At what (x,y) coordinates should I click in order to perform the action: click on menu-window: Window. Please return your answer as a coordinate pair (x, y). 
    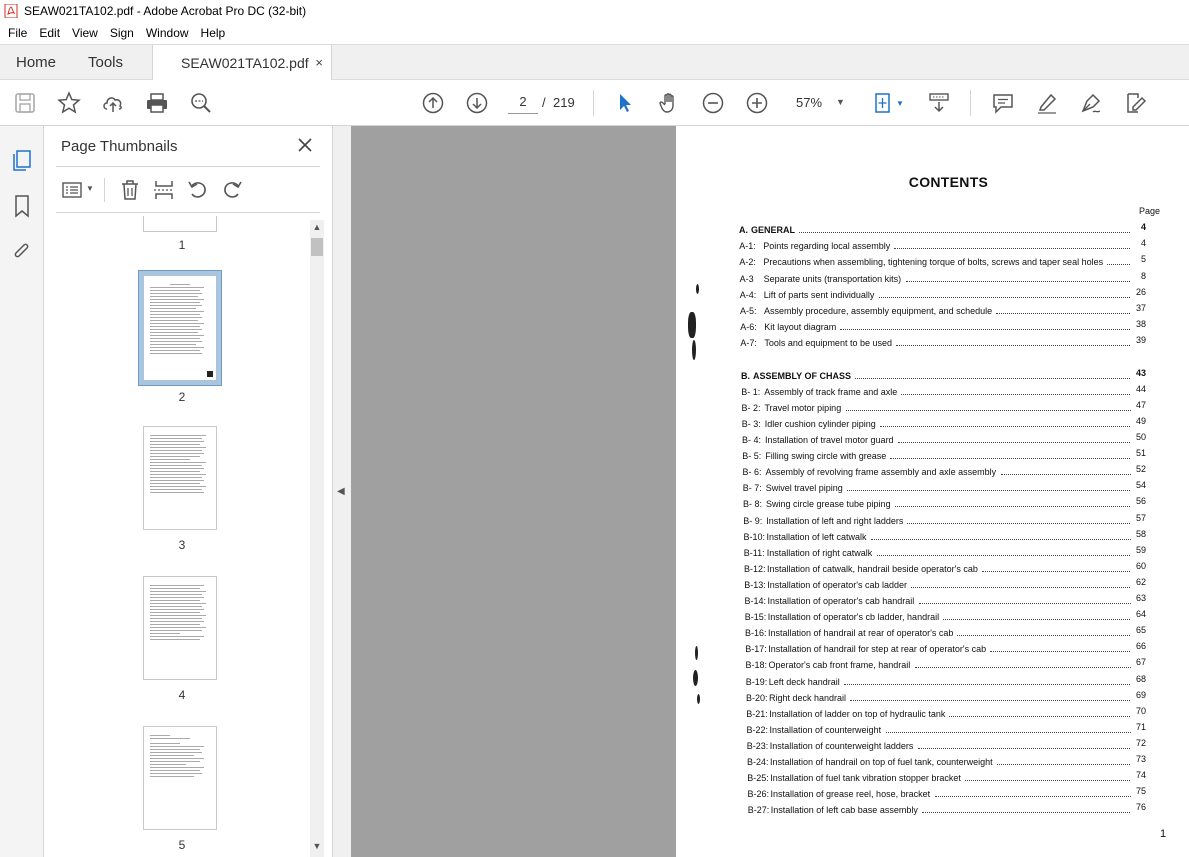
    Looking at the image, I should click on (167, 33).